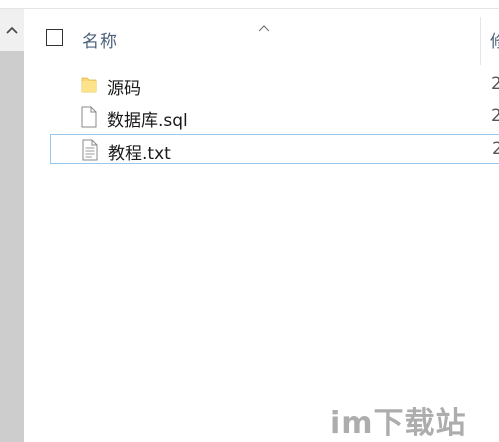 The height and width of the screenshot is (442, 499). Describe the element at coordinates (480, 41) in the screenshot. I see `column-divider` at that location.